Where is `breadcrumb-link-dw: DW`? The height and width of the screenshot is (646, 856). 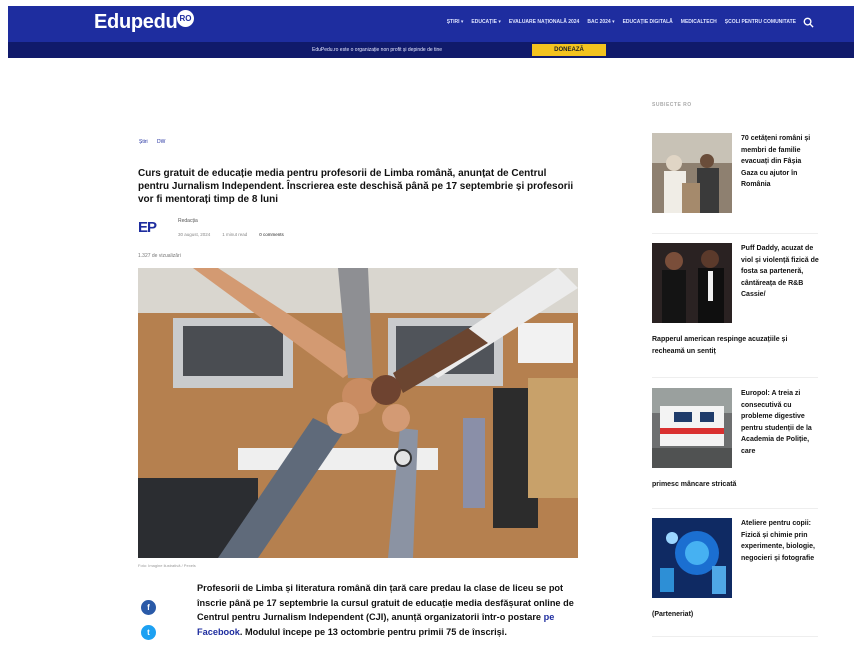
breadcrumb-link-dw: DW is located at coordinates (161, 142).